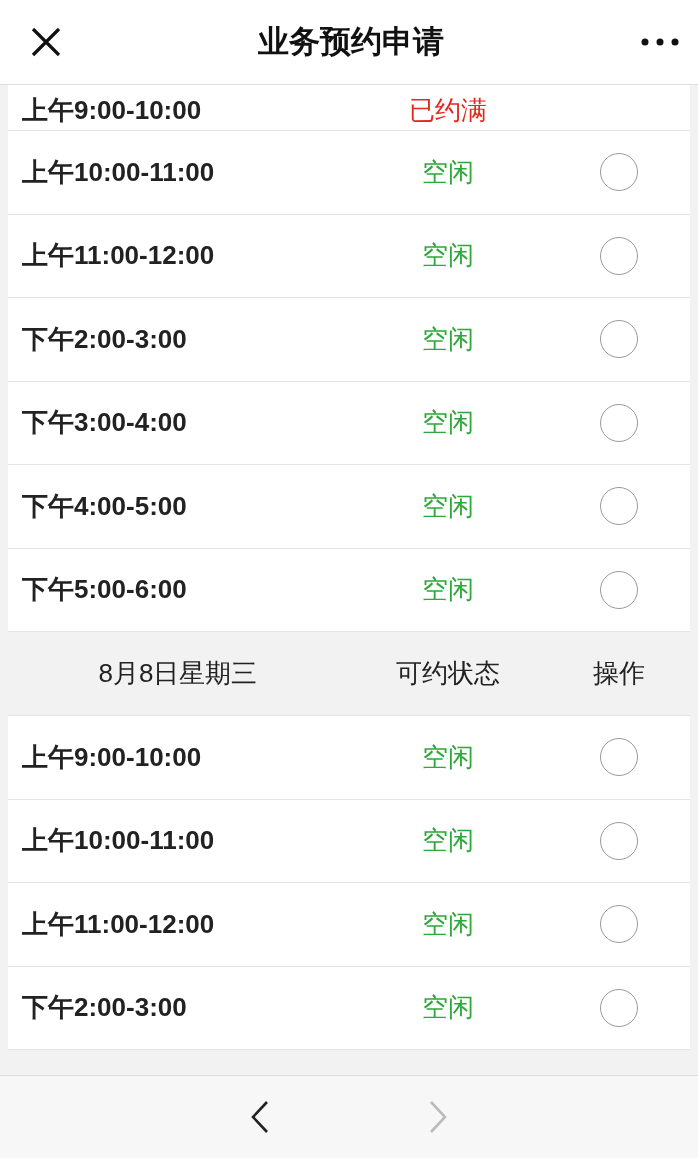 The width and height of the screenshot is (698, 1158). I want to click on more-icon, so click(660, 42).